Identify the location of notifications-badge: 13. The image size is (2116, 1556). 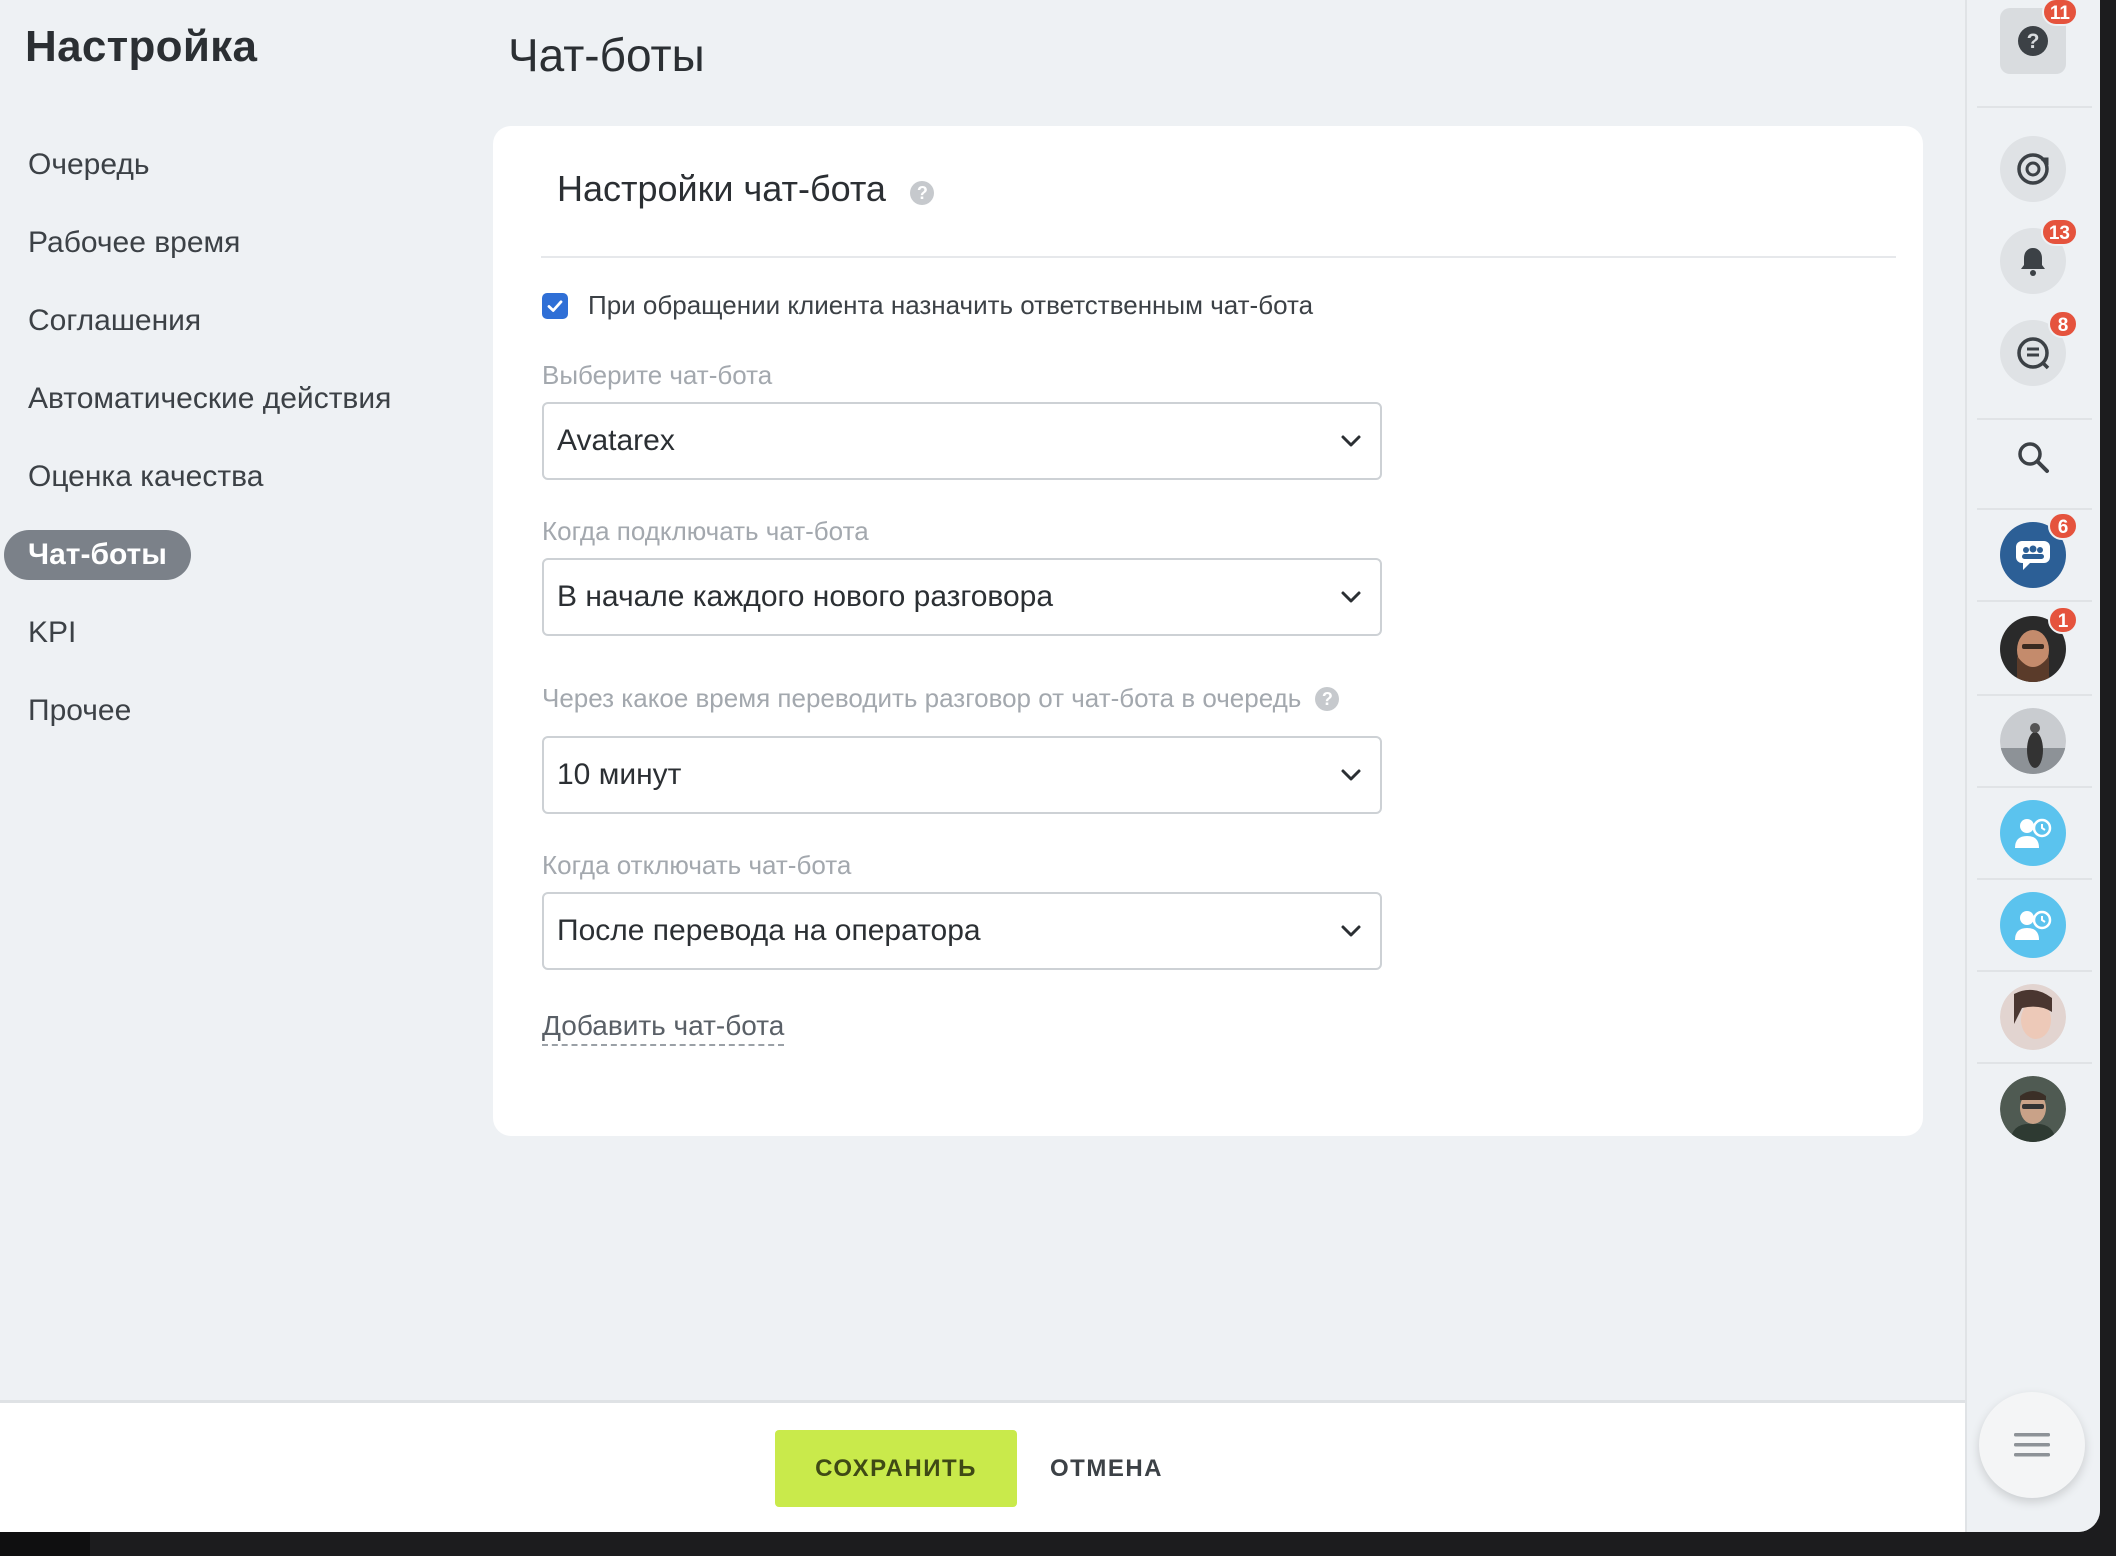
(2059, 232).